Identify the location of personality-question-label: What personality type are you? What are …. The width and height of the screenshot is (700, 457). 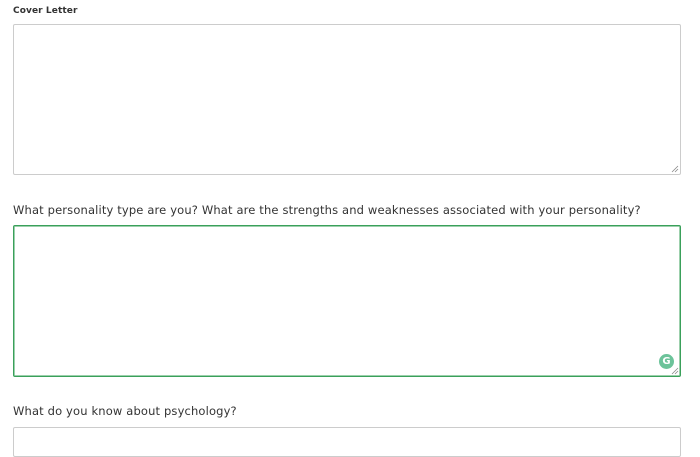
(327, 210).